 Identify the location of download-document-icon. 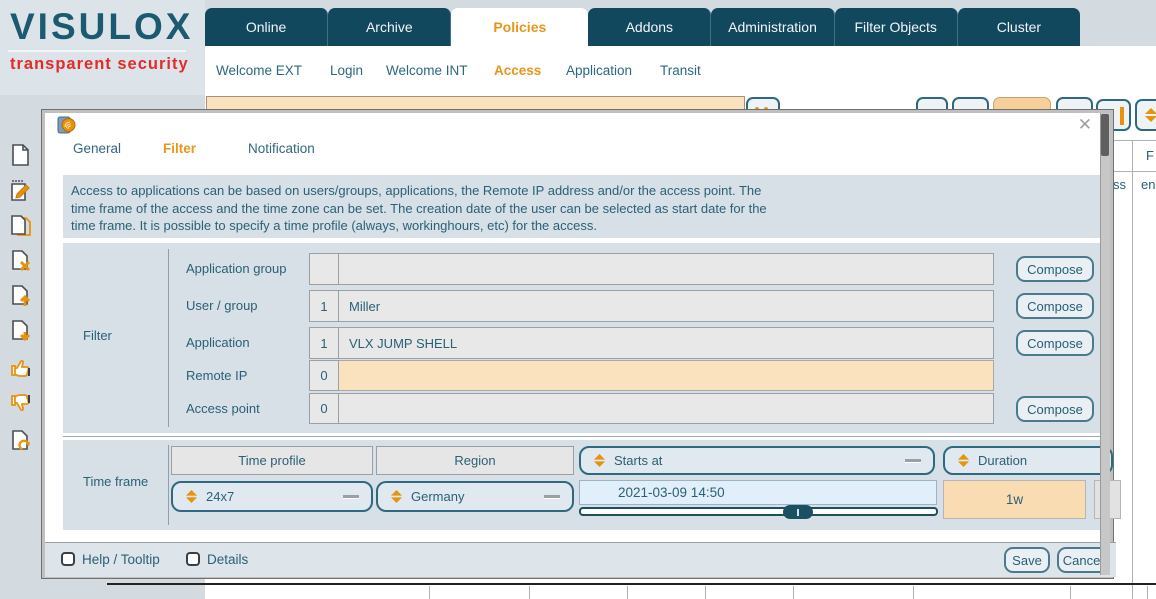
(22, 332).